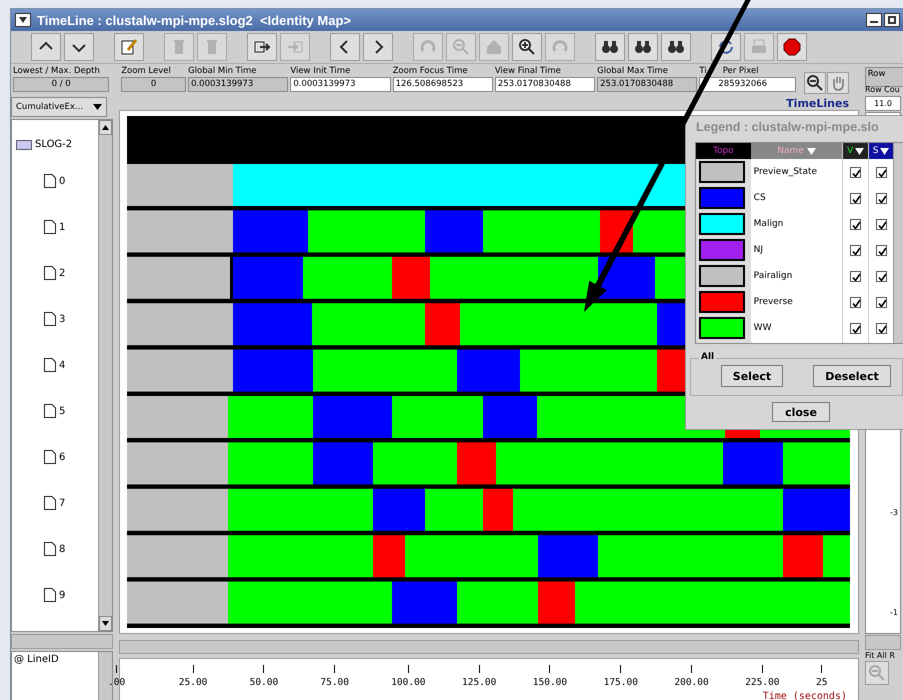  Describe the element at coordinates (223, 71) in the screenshot. I see `field-label: Global Min Time` at that location.